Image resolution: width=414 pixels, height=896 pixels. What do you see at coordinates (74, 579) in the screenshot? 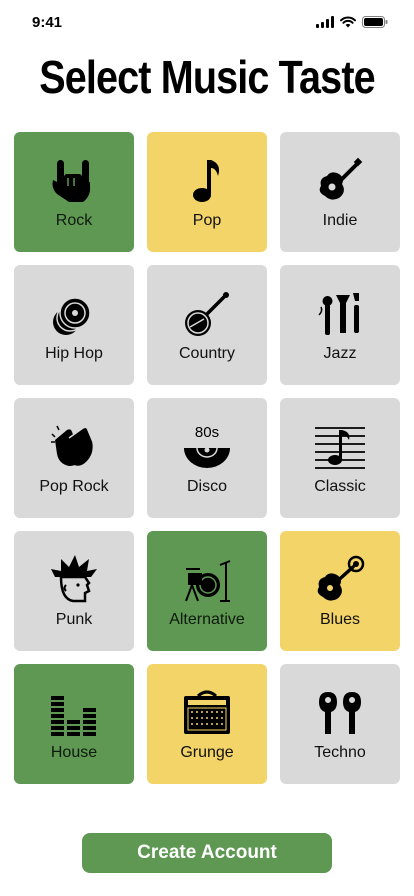
I see `punk-head-icon` at bounding box center [74, 579].